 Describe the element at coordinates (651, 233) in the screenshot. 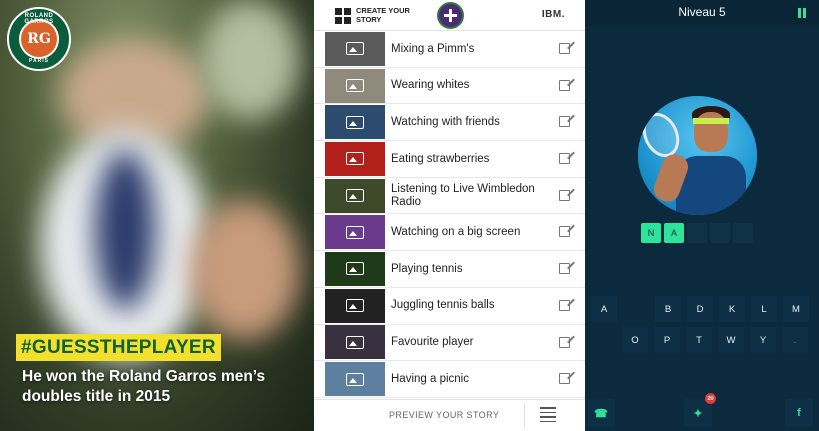

I see `answer-slot: N` at that location.